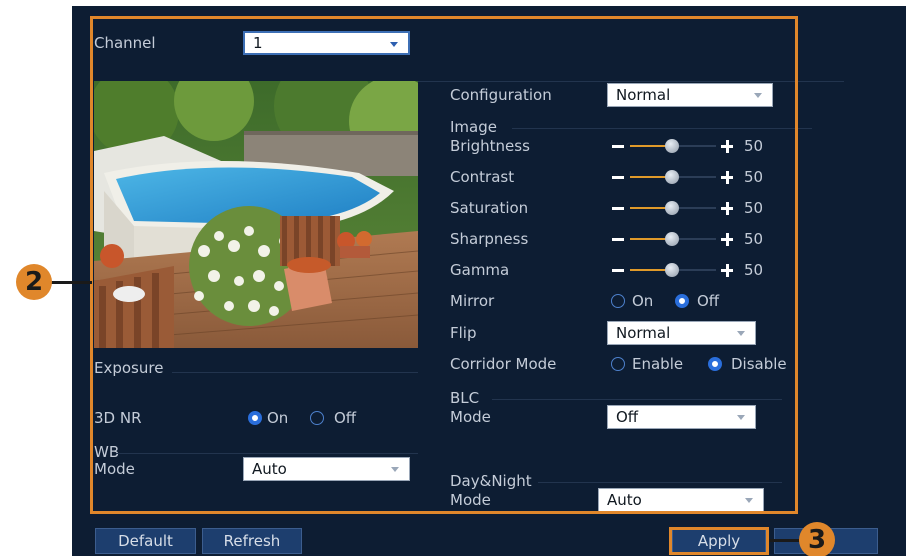 The height and width of the screenshot is (556, 906). What do you see at coordinates (145, 541) in the screenshot?
I see `default-button: Default` at bounding box center [145, 541].